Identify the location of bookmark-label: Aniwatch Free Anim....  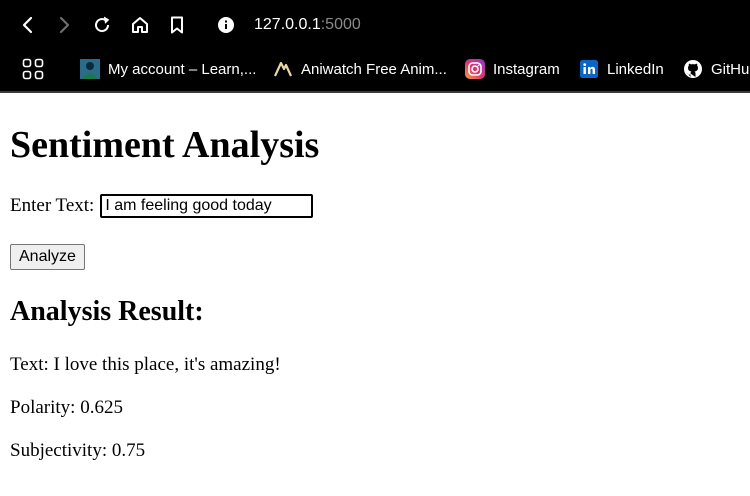
(374, 69).